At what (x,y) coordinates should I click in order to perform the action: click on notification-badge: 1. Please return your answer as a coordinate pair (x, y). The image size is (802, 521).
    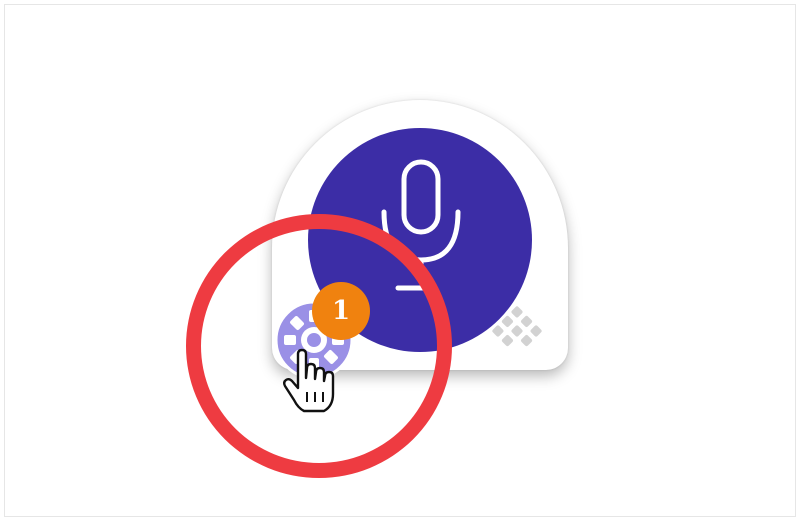
    Looking at the image, I should click on (341, 311).